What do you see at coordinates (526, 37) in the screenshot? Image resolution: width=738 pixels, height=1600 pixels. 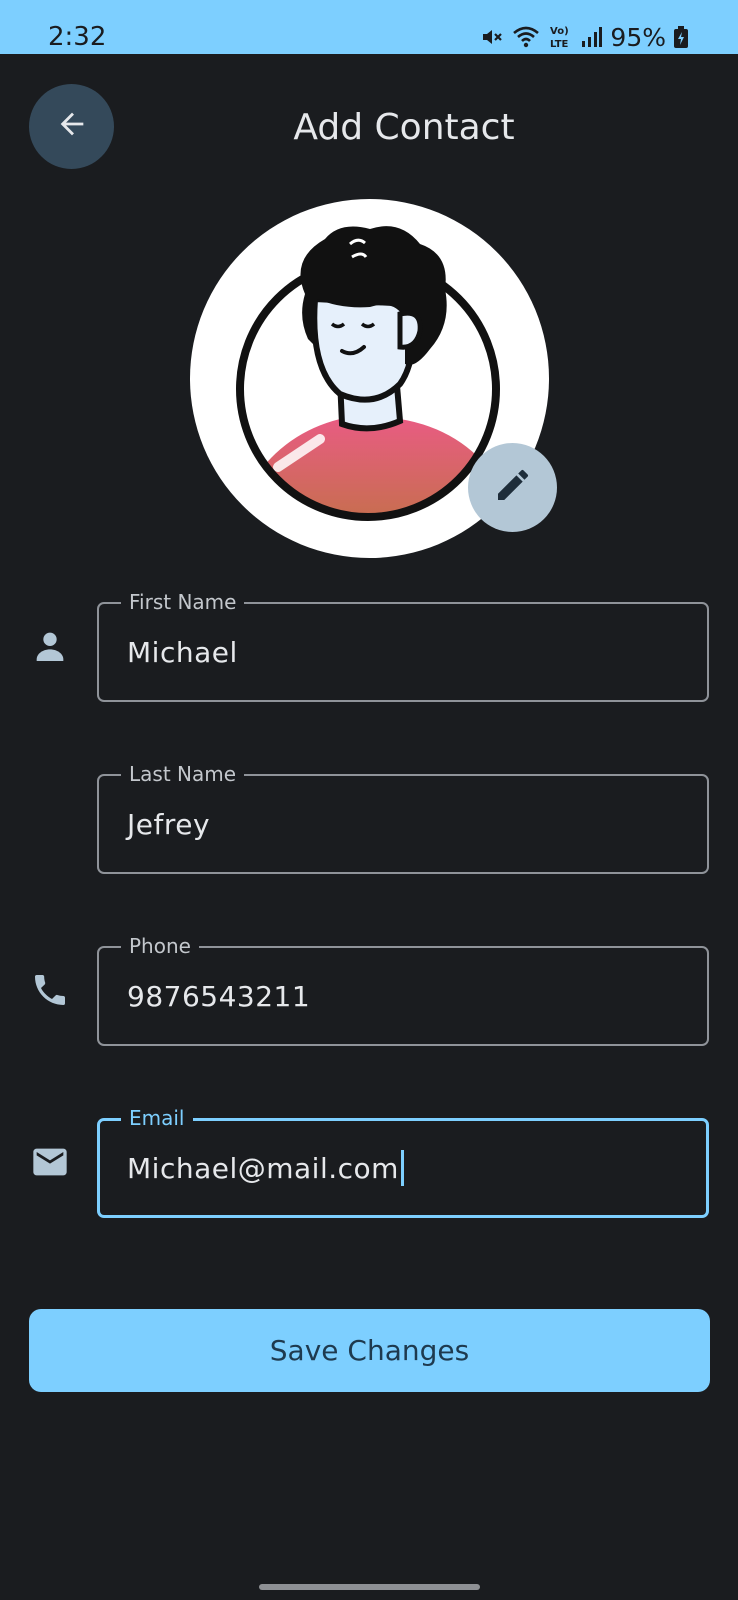 I see `wifi-icon` at bounding box center [526, 37].